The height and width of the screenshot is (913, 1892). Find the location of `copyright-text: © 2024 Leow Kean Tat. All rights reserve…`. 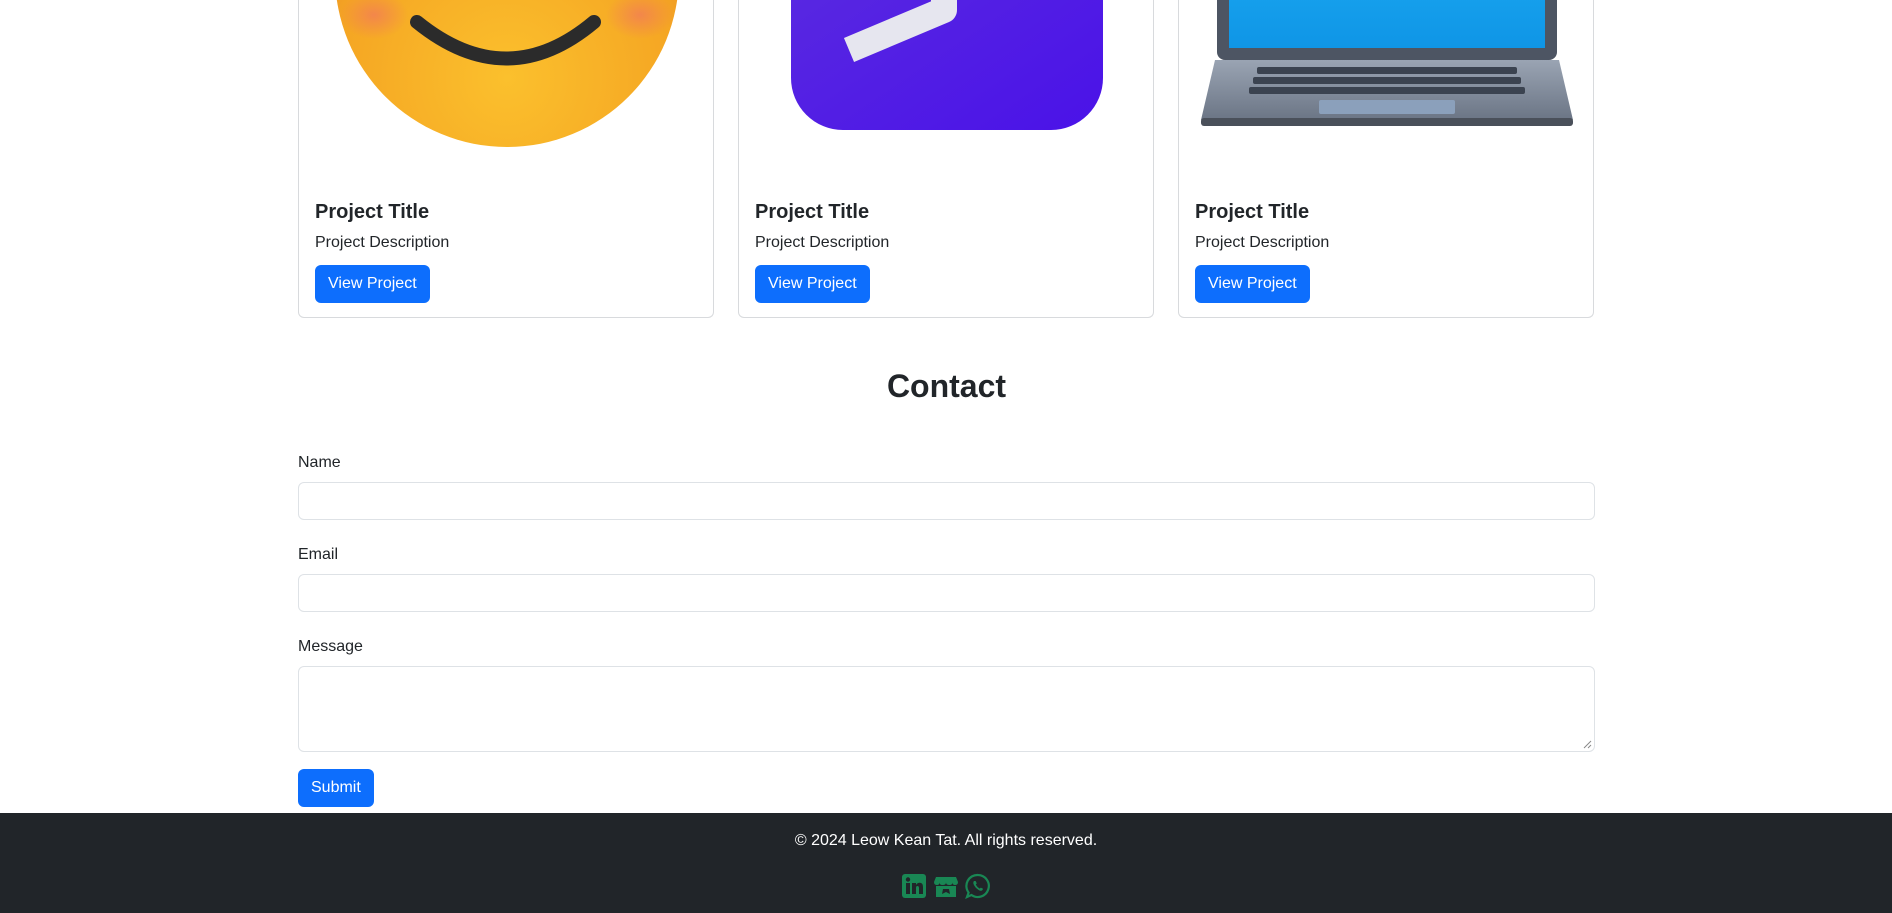

copyright-text: © 2024 Leow Kean Tat. All rights reserve… is located at coordinates (946, 840).